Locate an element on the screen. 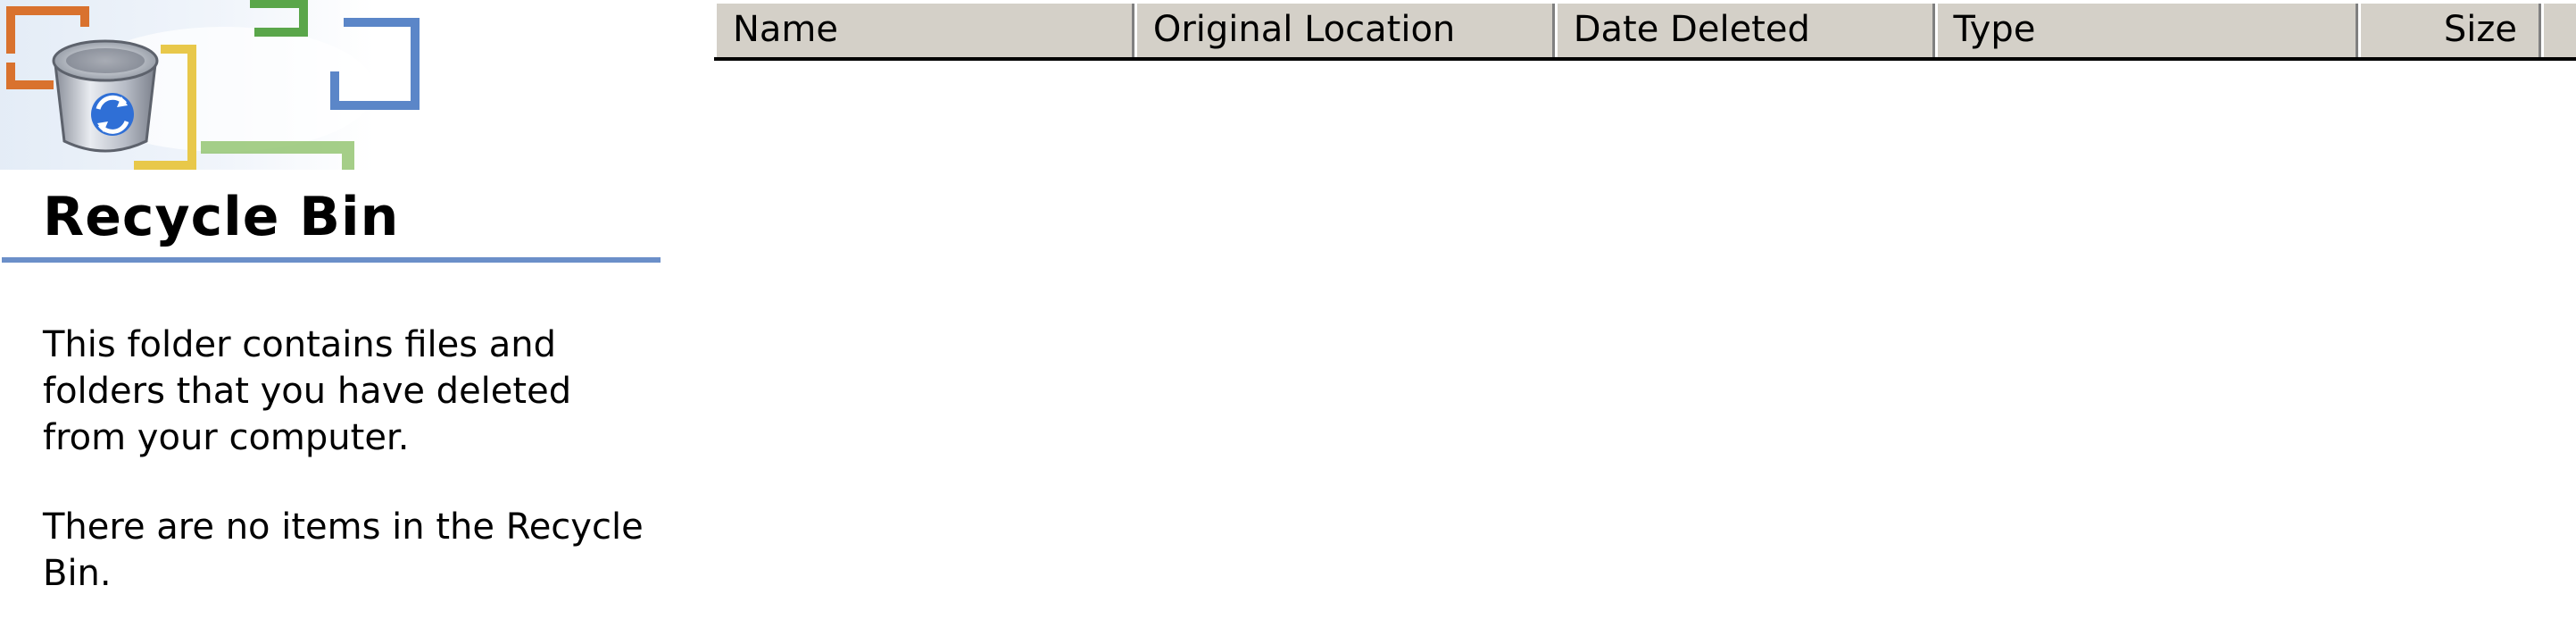 This screenshot has height=636, width=2576. column-header-filler is located at coordinates (2558, 30).